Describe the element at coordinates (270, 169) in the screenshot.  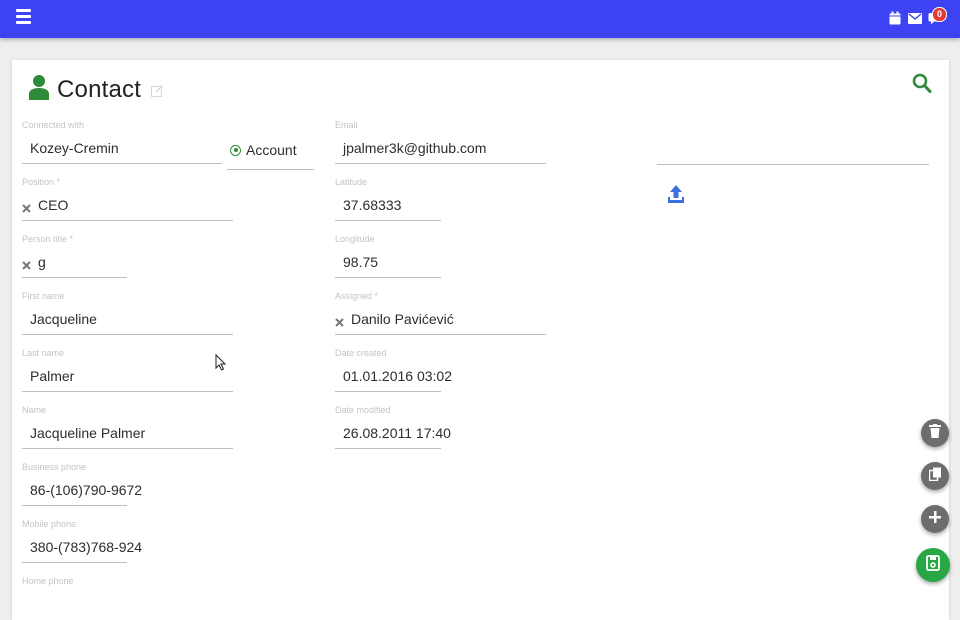
I see `account-underline` at that location.